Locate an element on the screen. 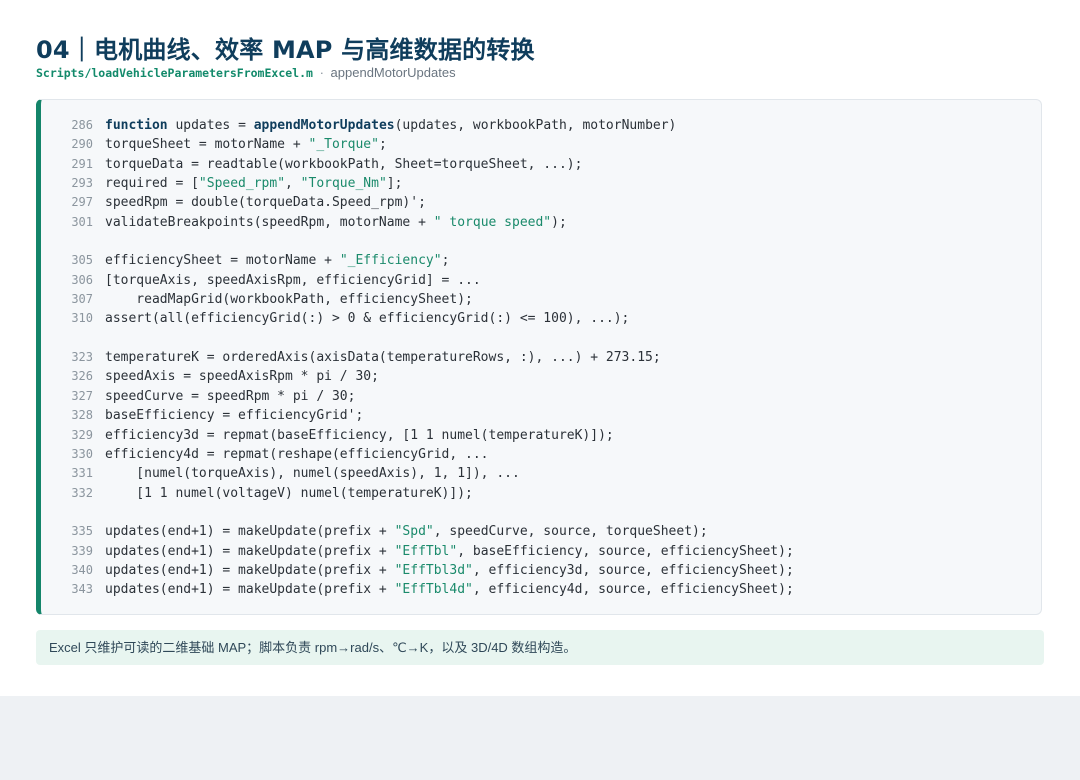 The width and height of the screenshot is (1080, 780). code-text: updates = is located at coordinates (210, 125).